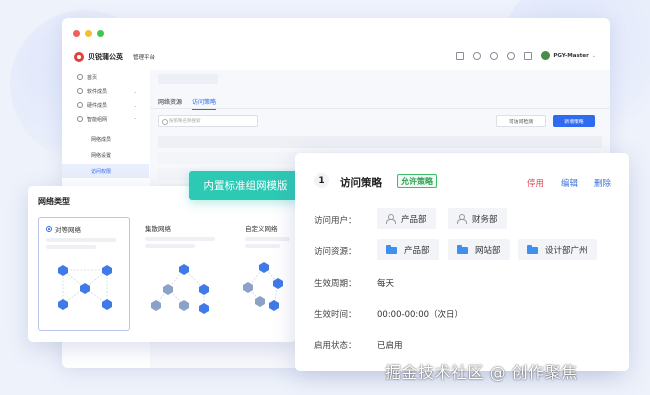  I want to click on sidebar-item-label: 软件成员, so click(97, 91).